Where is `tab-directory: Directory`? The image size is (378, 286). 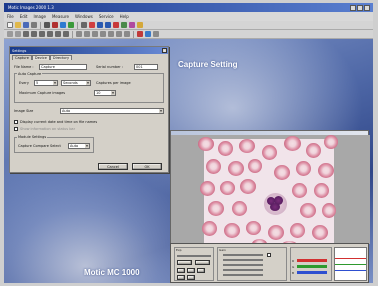
tab-directory: Directory is located at coordinates (61, 57).